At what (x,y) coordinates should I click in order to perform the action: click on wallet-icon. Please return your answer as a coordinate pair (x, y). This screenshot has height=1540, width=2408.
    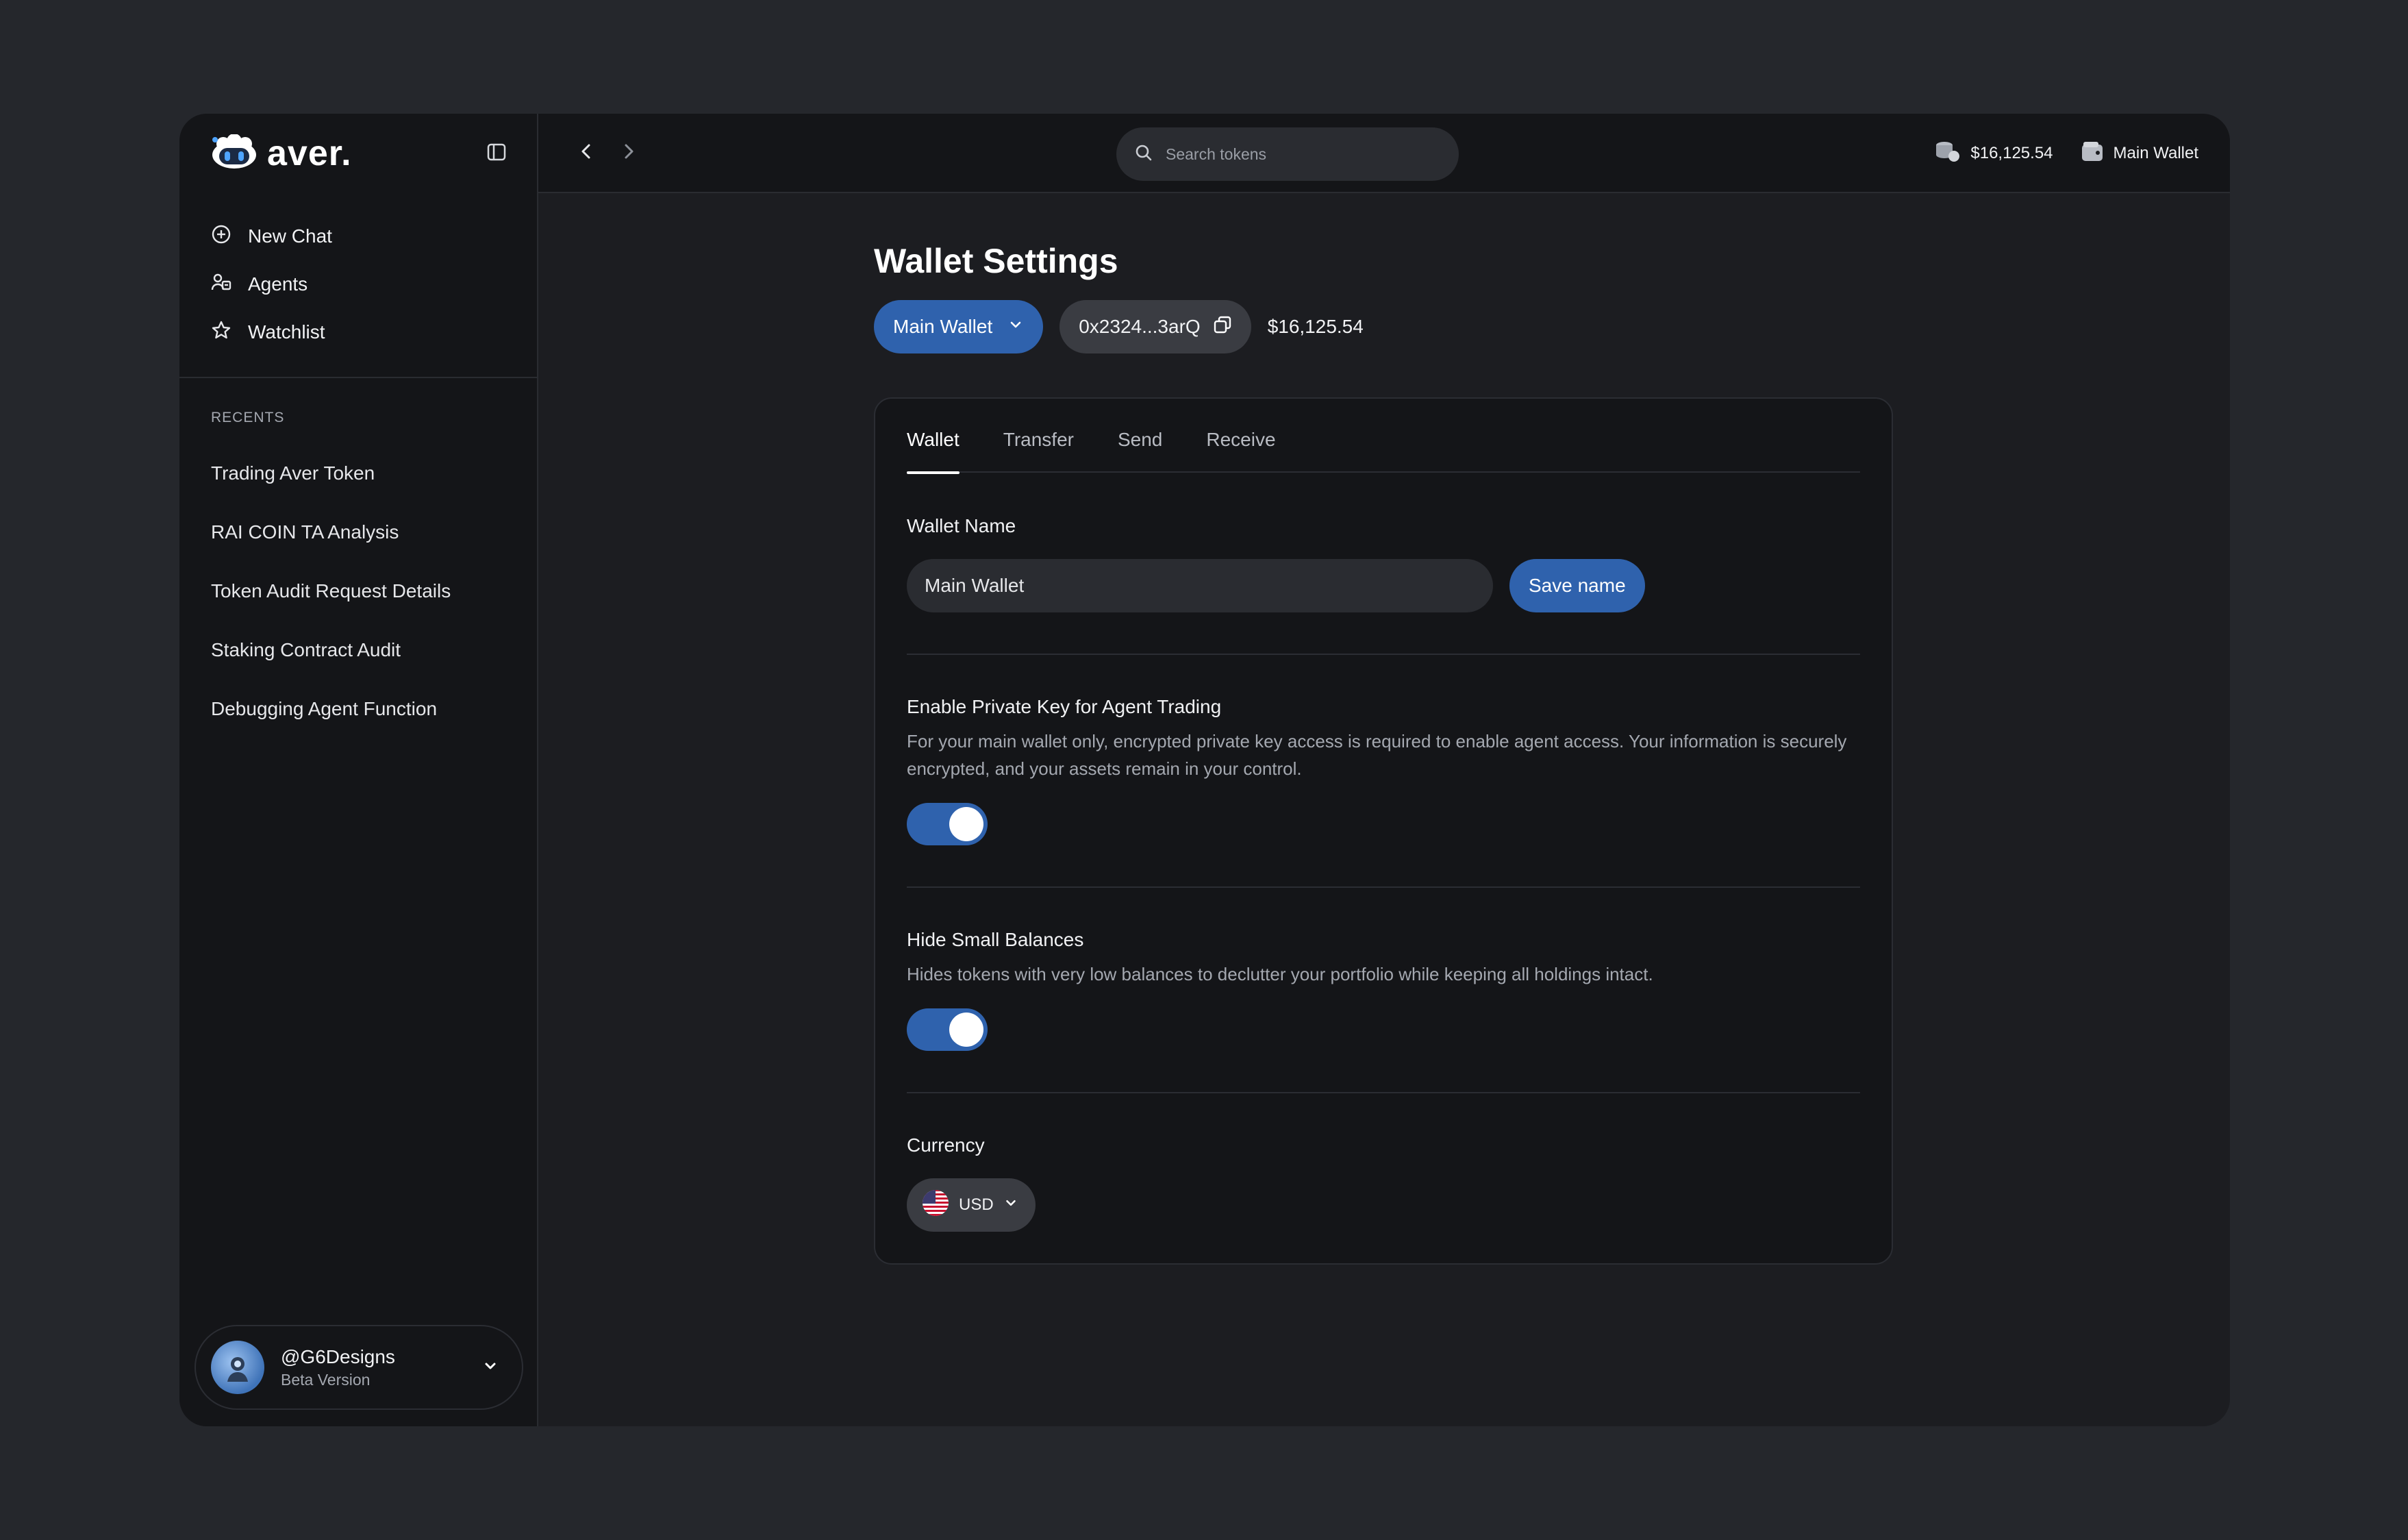
    Looking at the image, I should click on (2092, 153).